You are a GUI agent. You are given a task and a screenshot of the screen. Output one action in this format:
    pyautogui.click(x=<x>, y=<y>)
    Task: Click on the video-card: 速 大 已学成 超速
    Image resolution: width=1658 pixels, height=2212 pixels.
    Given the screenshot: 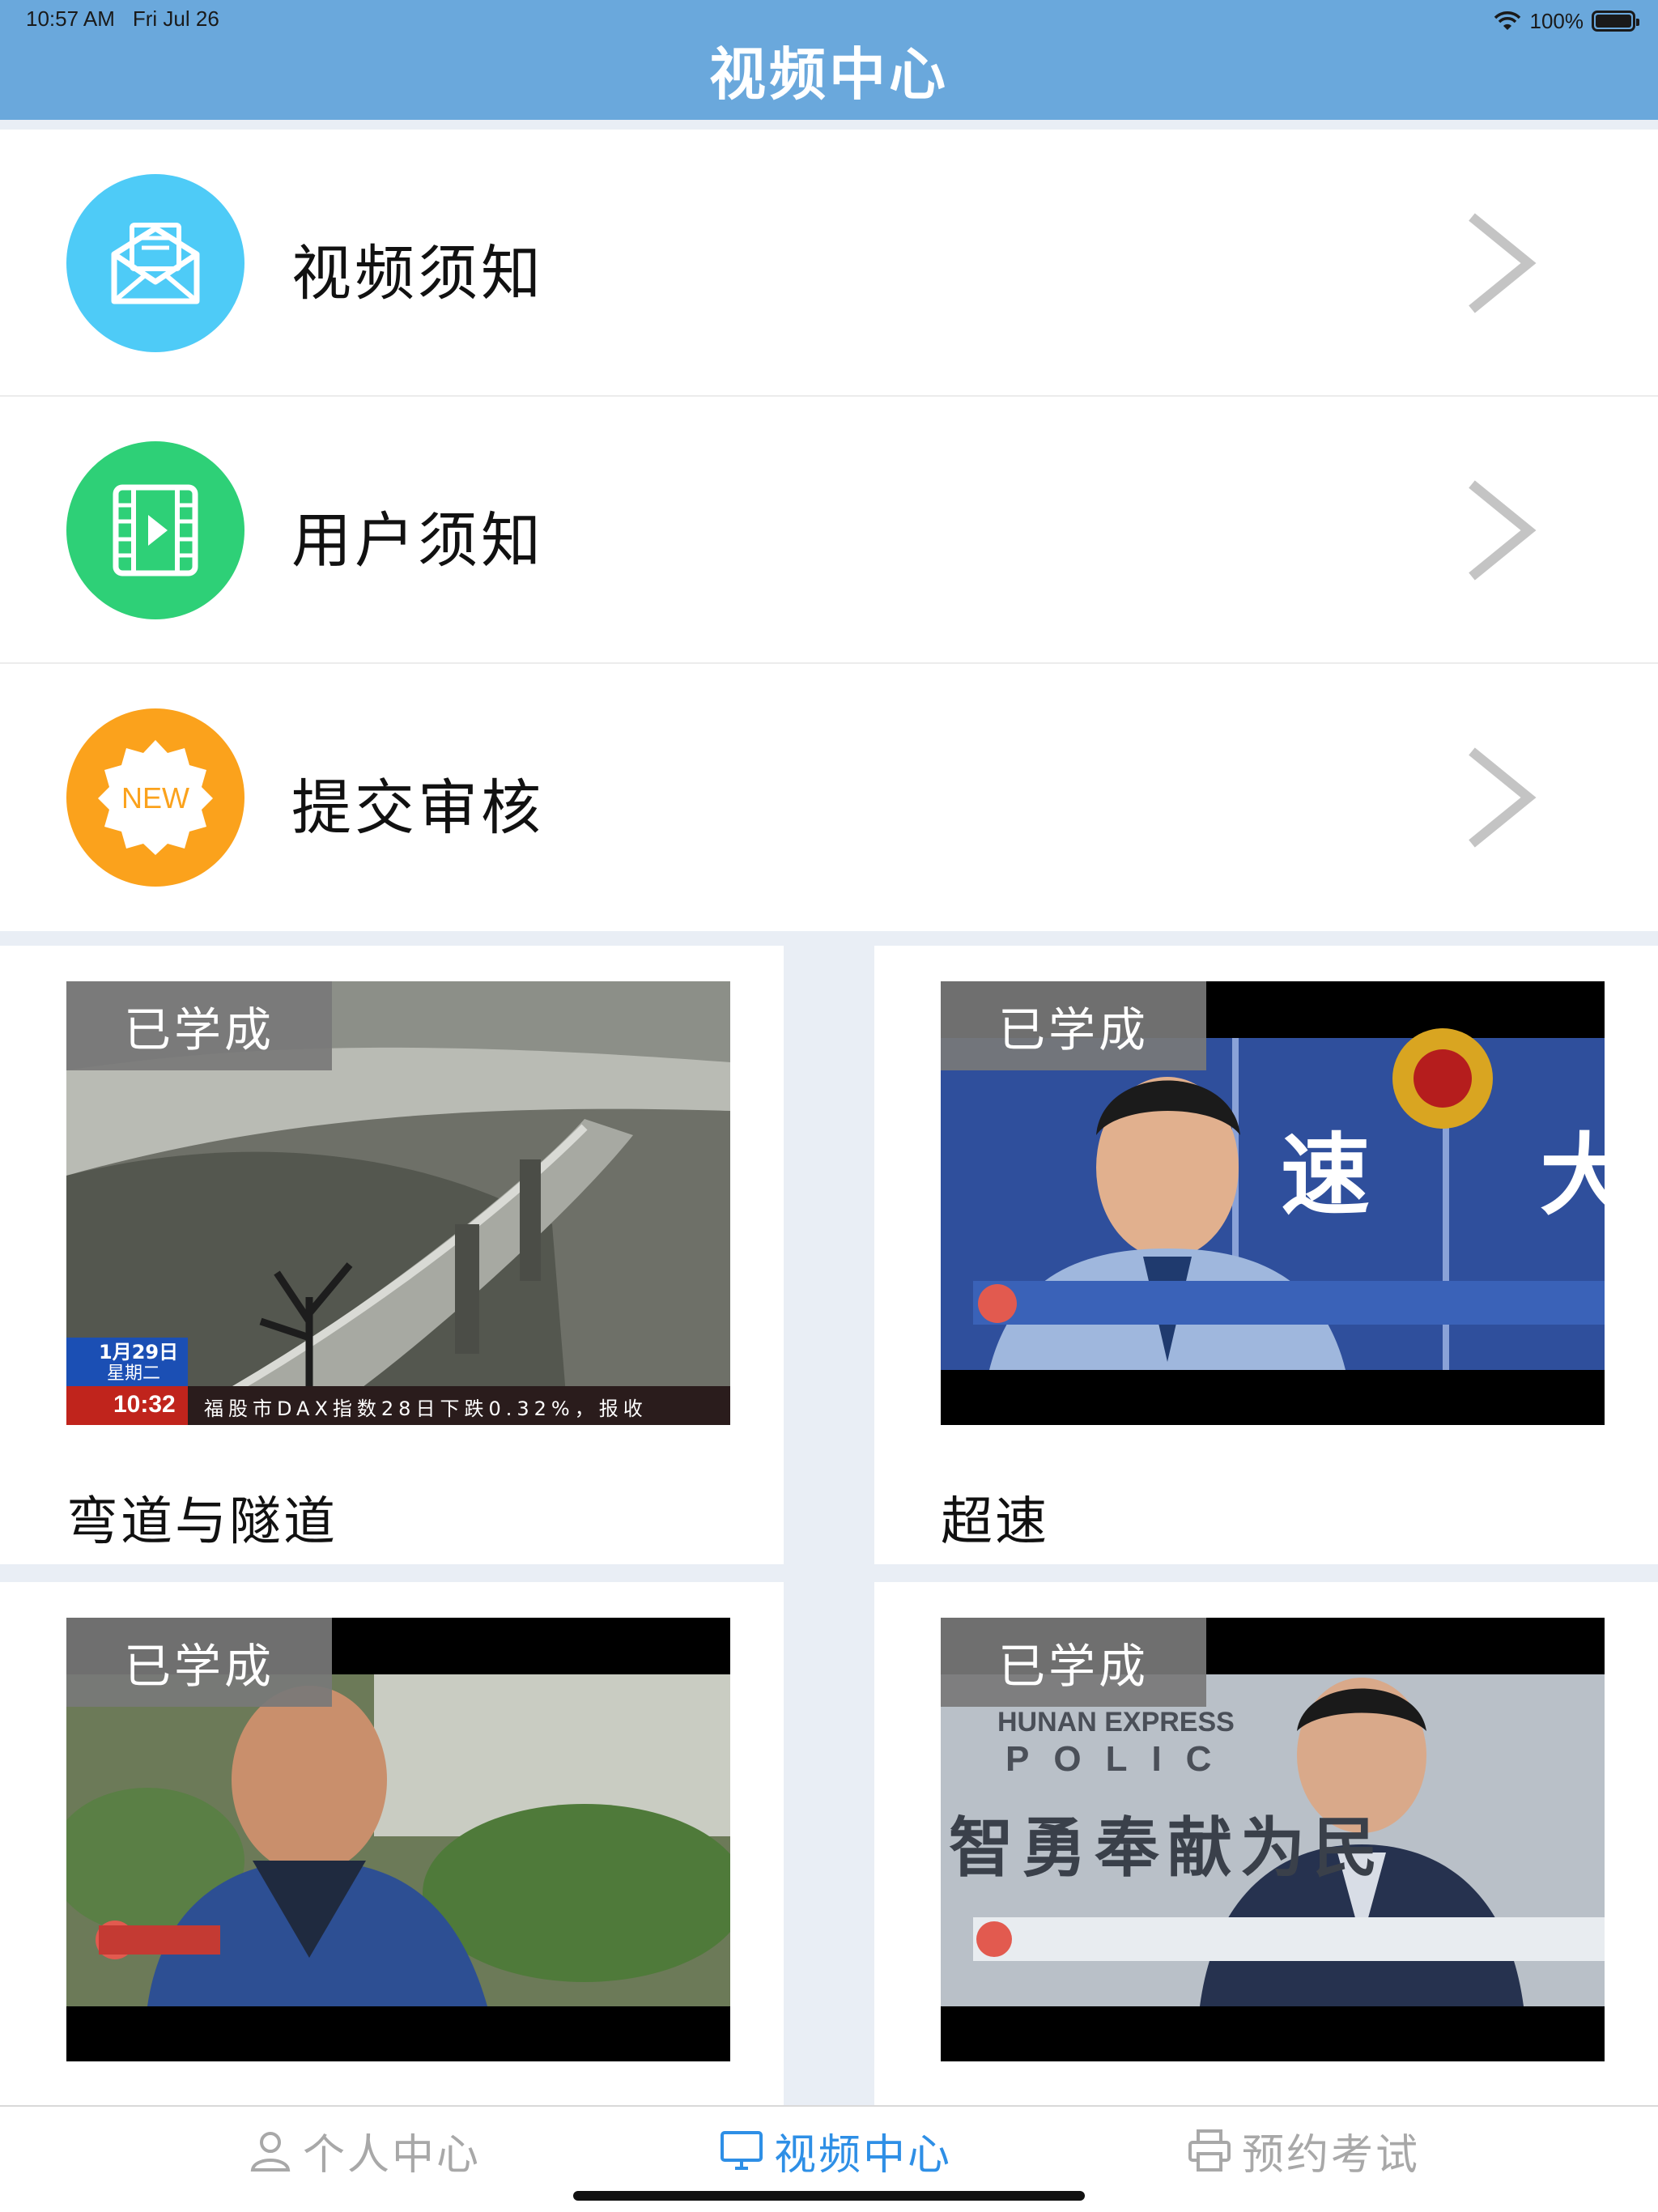 What is the action you would take?
    pyautogui.click(x=1266, y=1255)
    